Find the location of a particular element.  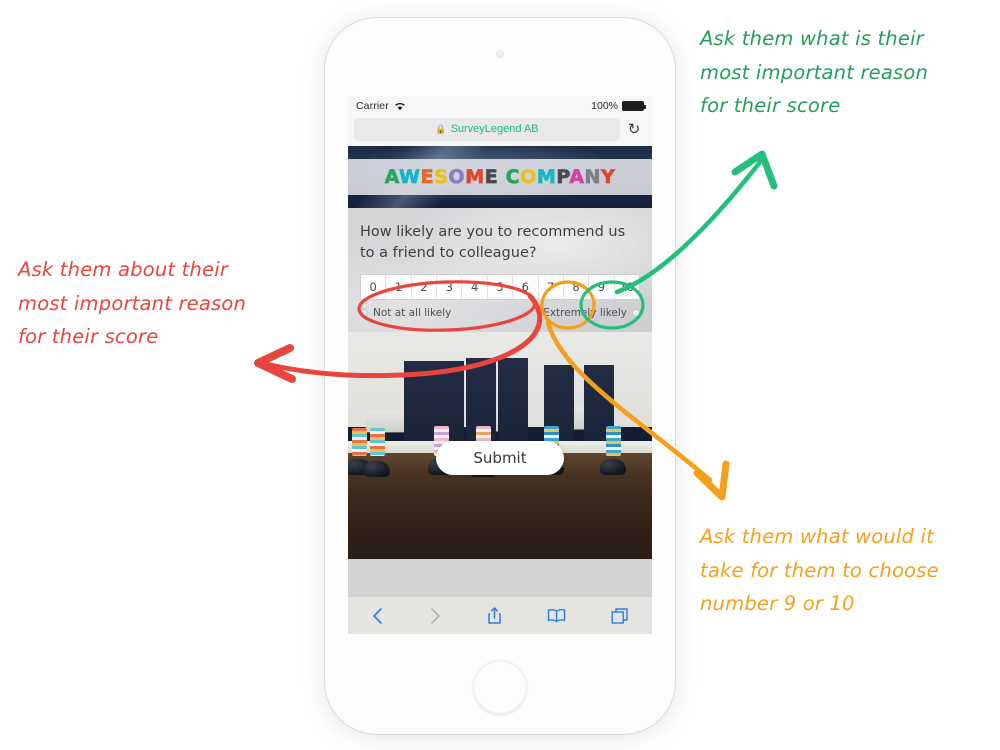

scale-labels: Not at all likely Extremely likely is located at coordinates (500, 313).